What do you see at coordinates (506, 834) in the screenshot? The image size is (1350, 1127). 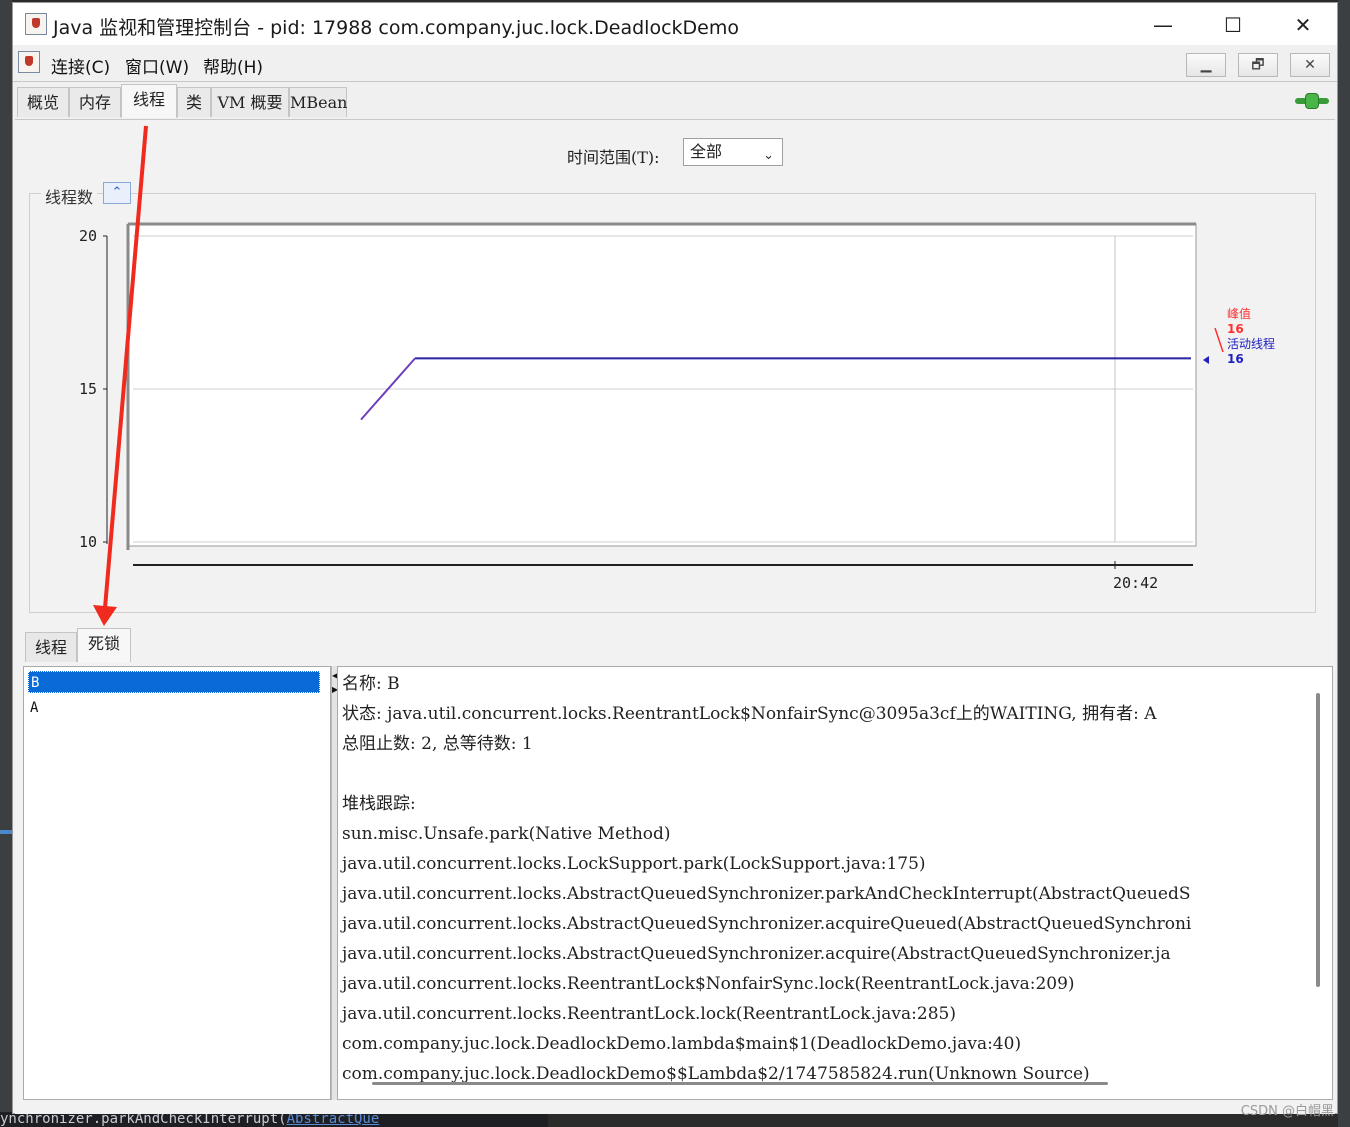 I see `stack-frame: sun.misc.Unsafe.park(Native Method)` at bounding box center [506, 834].